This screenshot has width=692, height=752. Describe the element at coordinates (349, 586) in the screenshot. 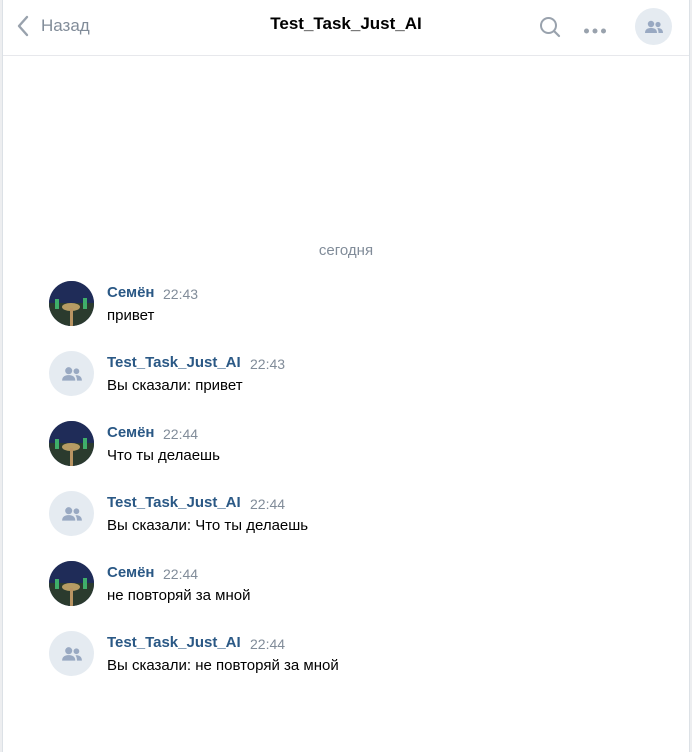

I see `message-item: Семён 22:44 не повторяй за мной` at that location.